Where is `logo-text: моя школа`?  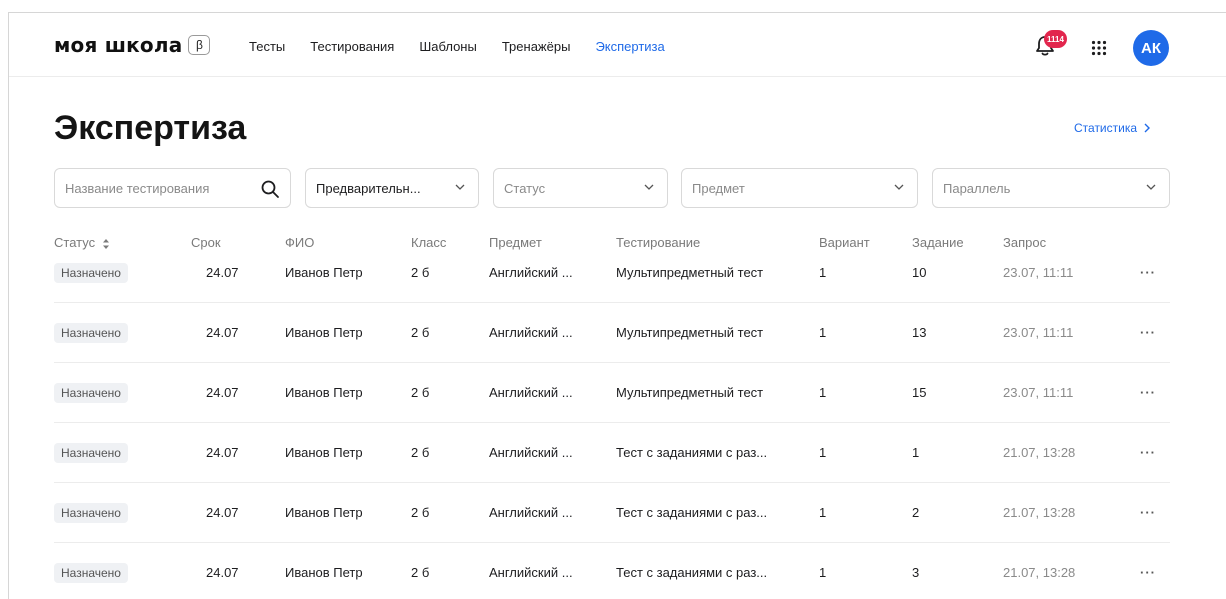 logo-text: моя школа is located at coordinates (118, 45).